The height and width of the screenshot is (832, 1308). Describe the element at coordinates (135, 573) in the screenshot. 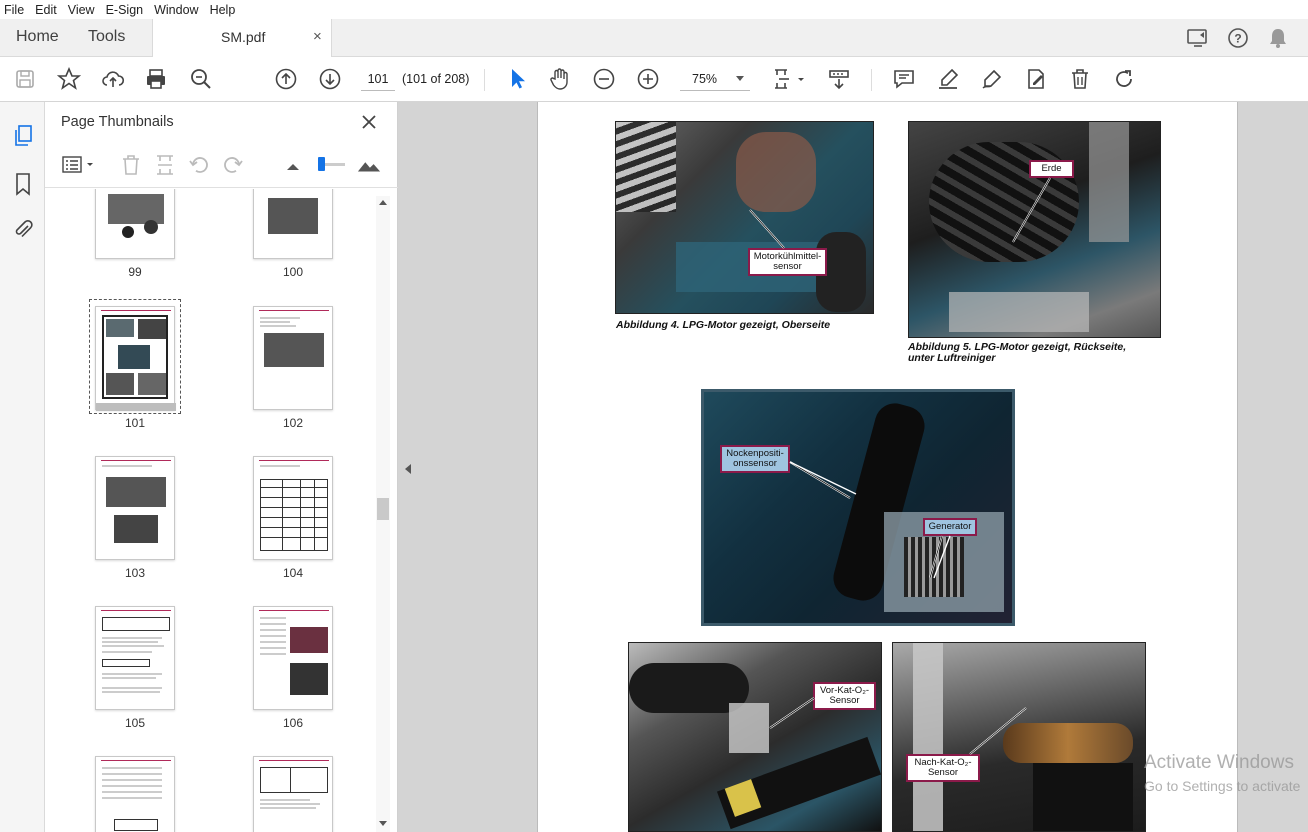

I see `thumbnail-label: 103` at that location.